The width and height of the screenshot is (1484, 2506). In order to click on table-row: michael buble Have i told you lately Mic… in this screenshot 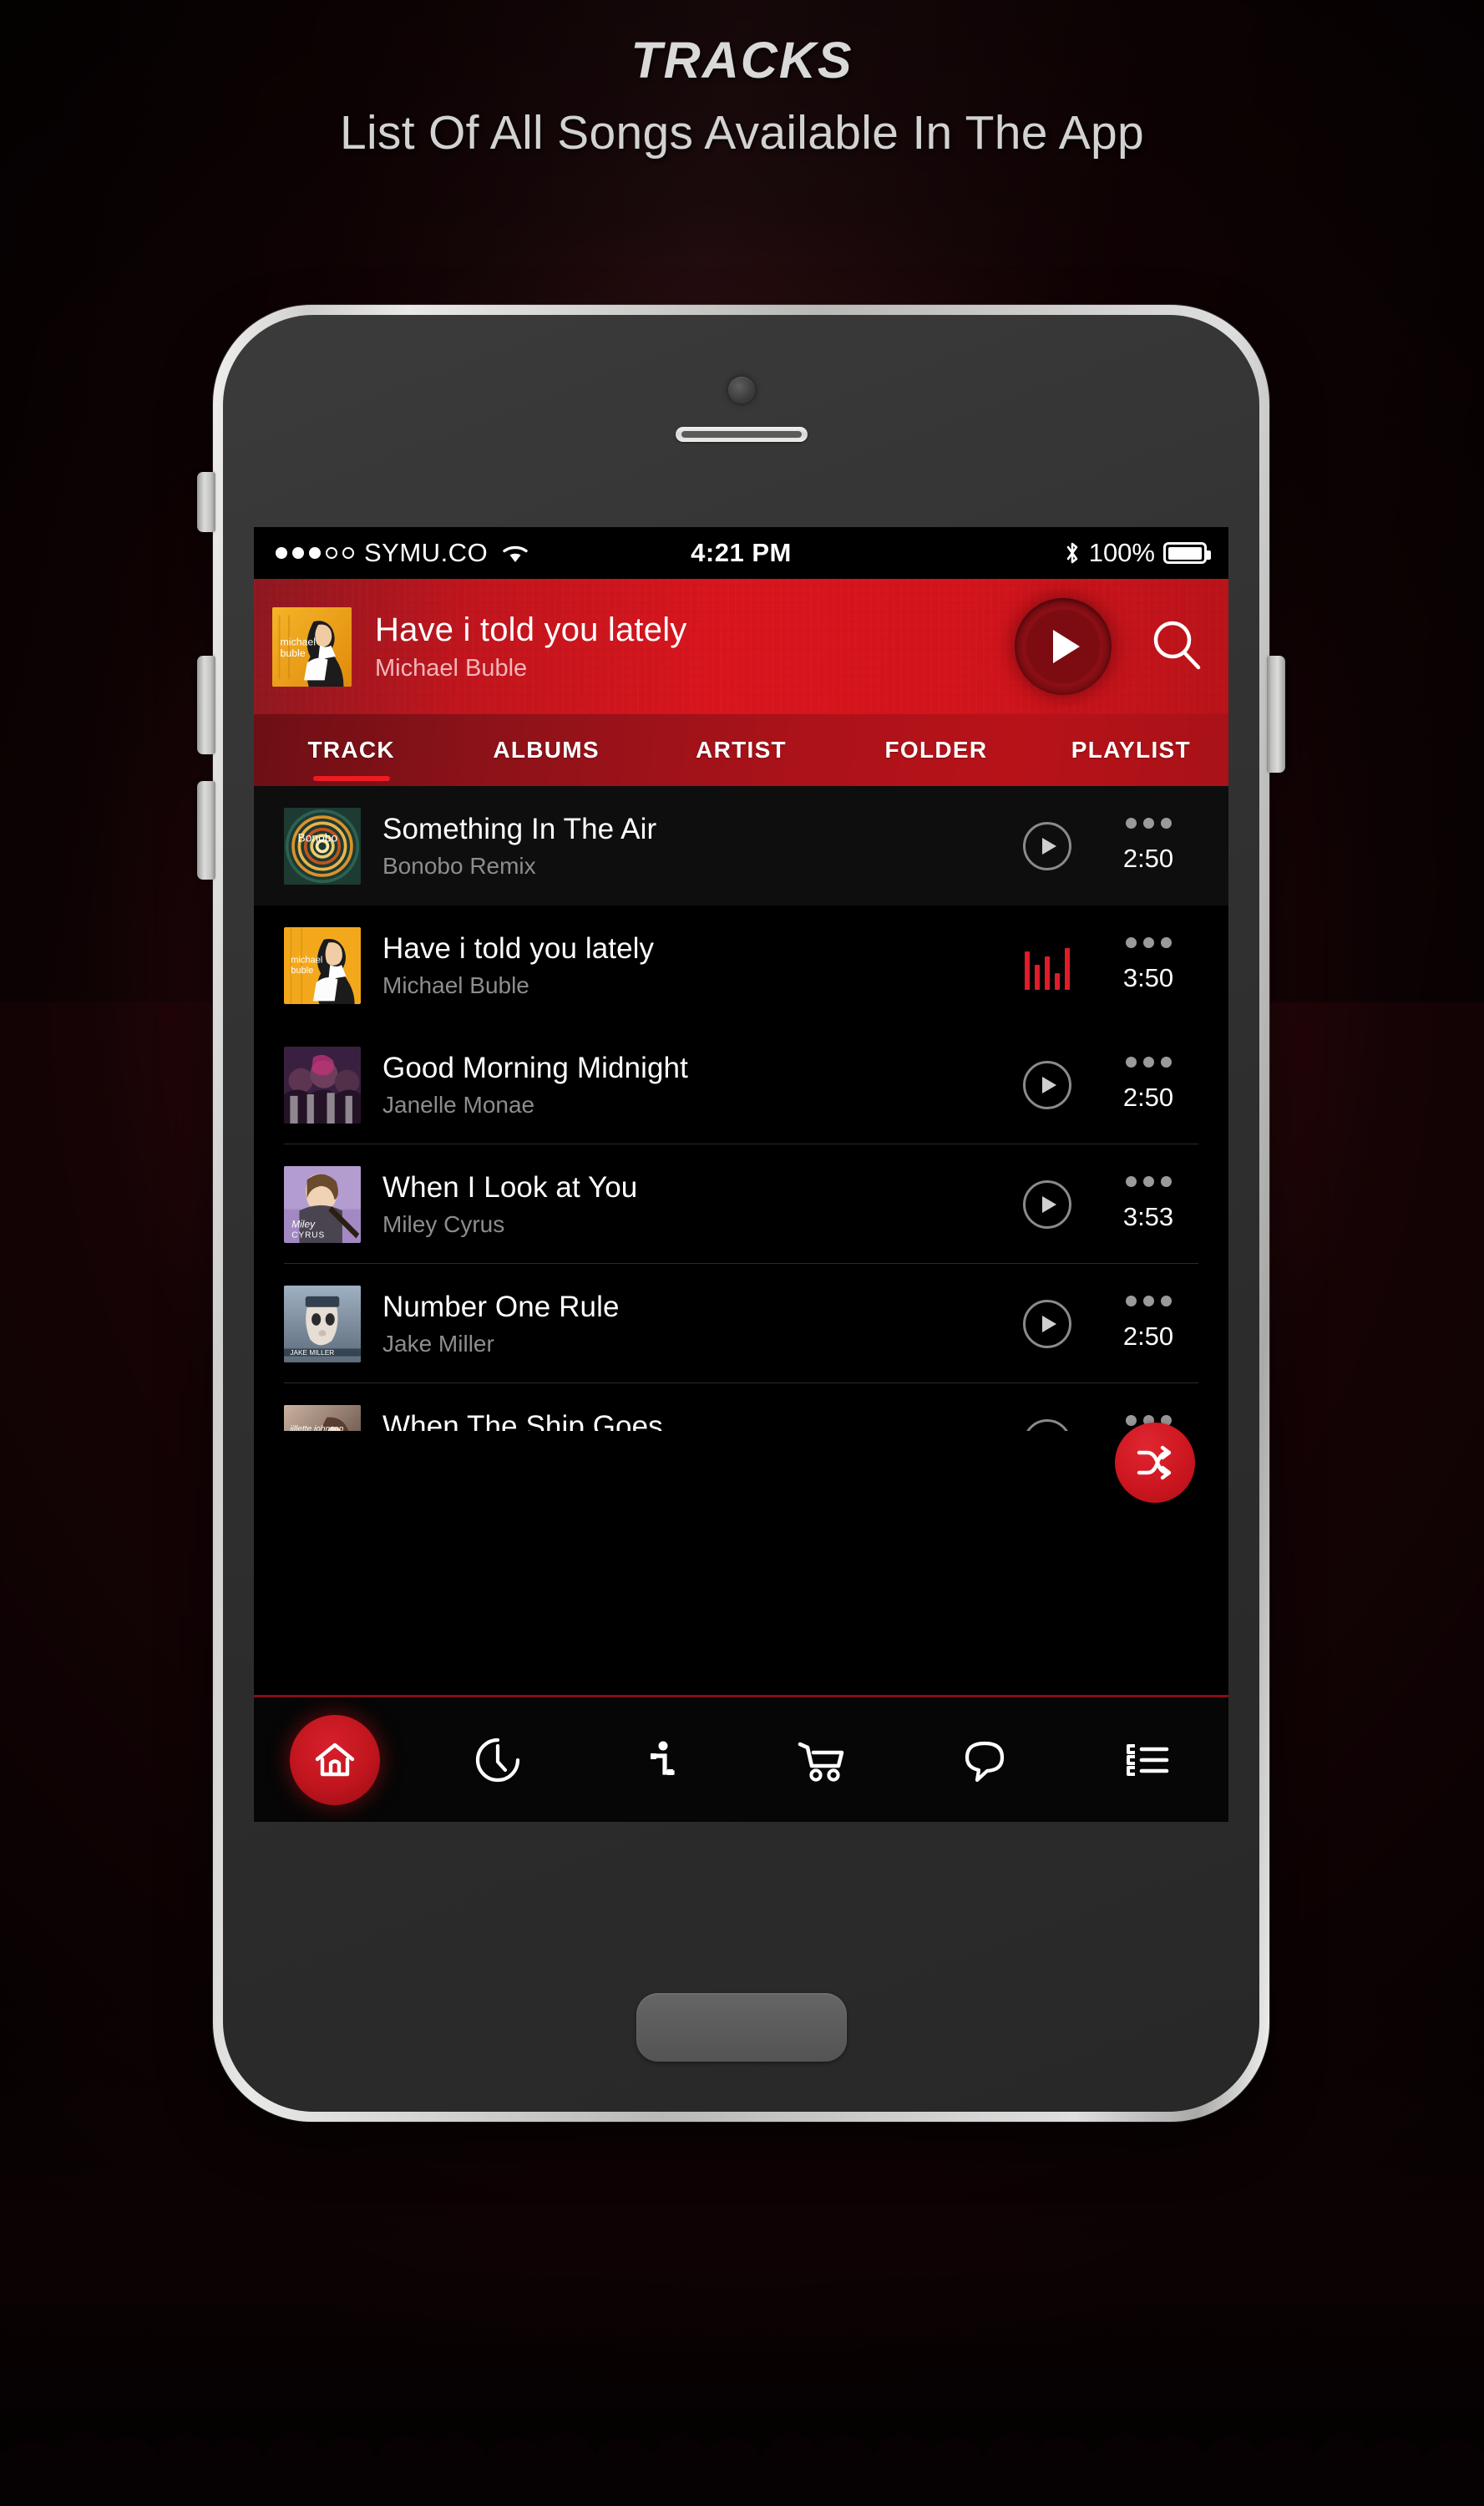, I will do `click(741, 966)`.